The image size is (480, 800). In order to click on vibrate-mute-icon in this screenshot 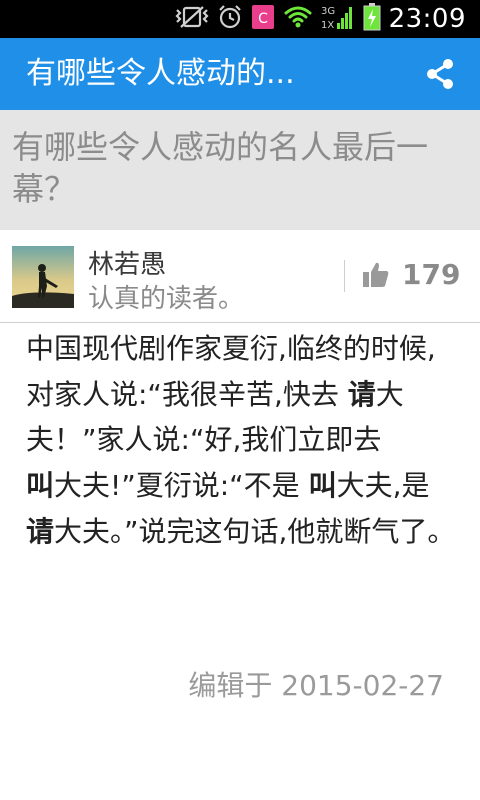, I will do `click(192, 19)`.